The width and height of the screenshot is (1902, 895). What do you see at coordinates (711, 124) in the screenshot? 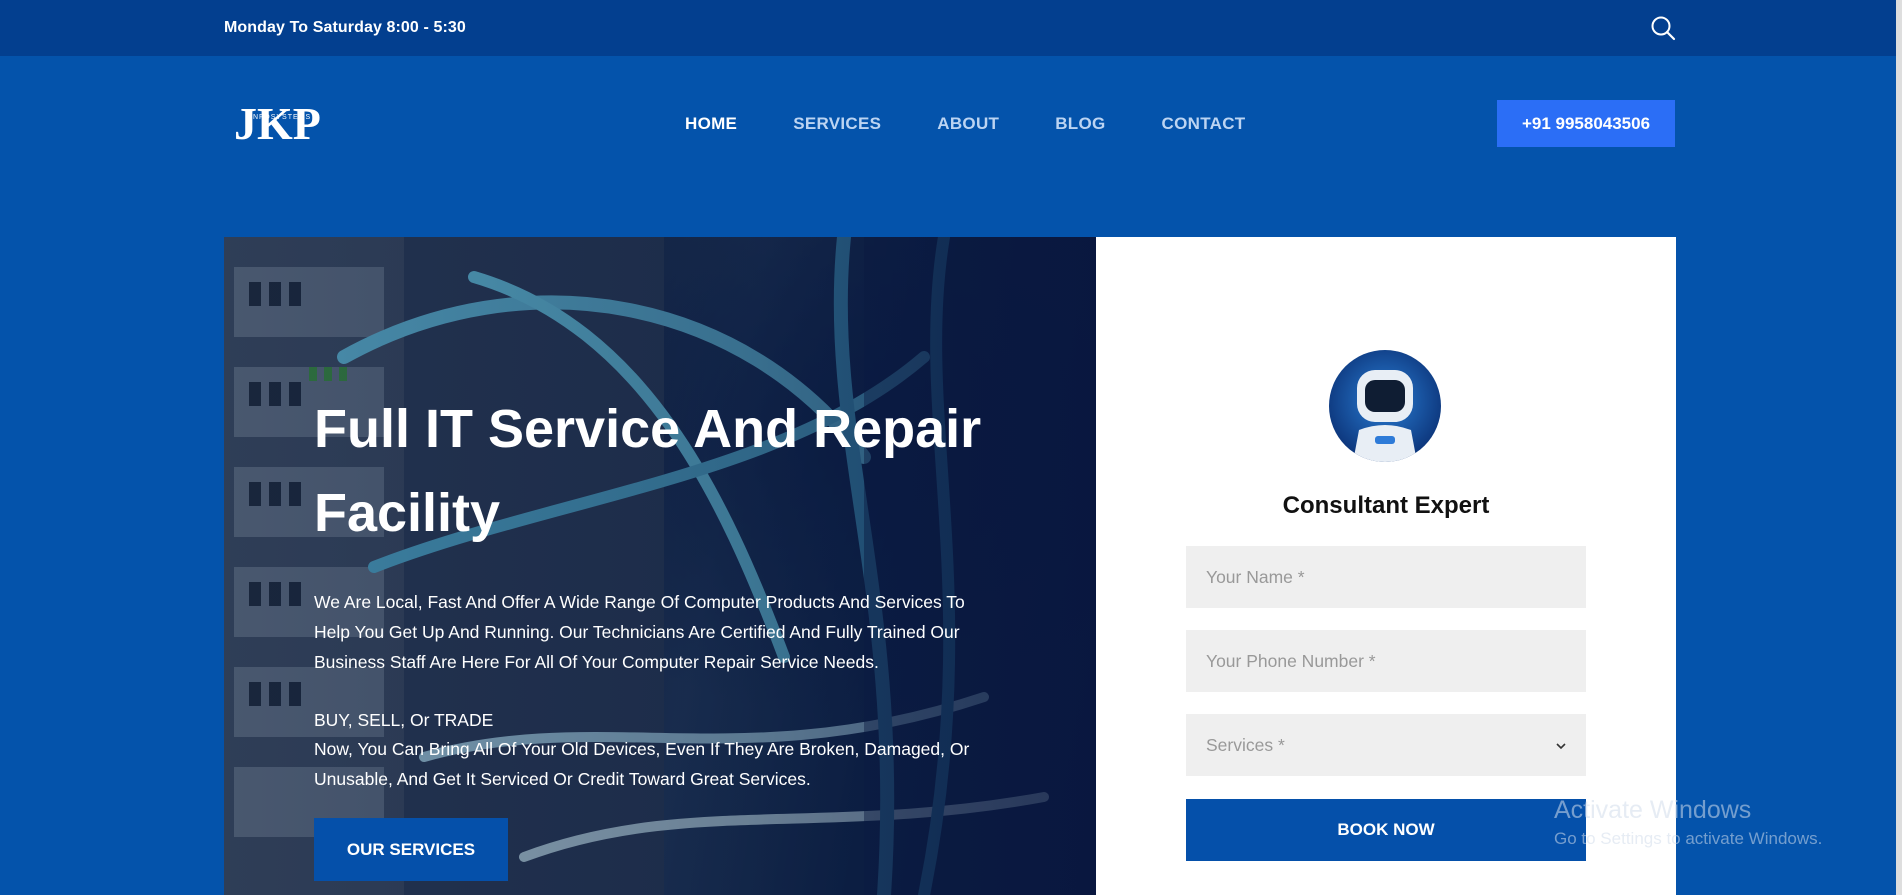
I see `nav-home: HOME` at bounding box center [711, 124].